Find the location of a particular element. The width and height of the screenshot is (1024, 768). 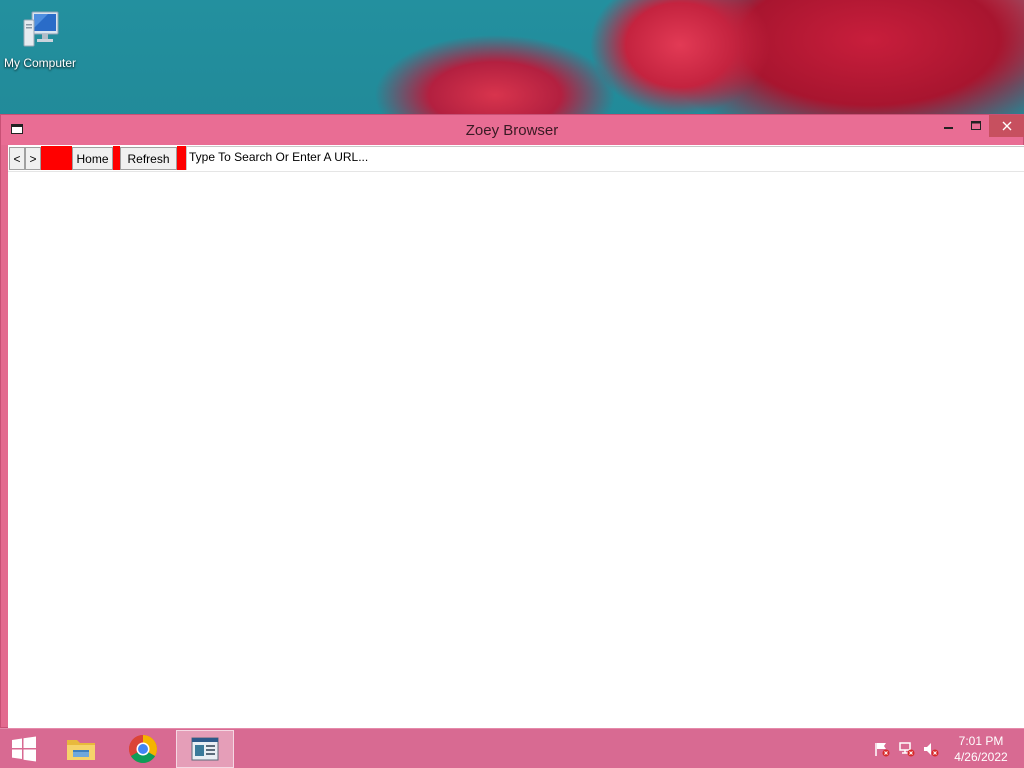

minimize-button is located at coordinates (949, 126).